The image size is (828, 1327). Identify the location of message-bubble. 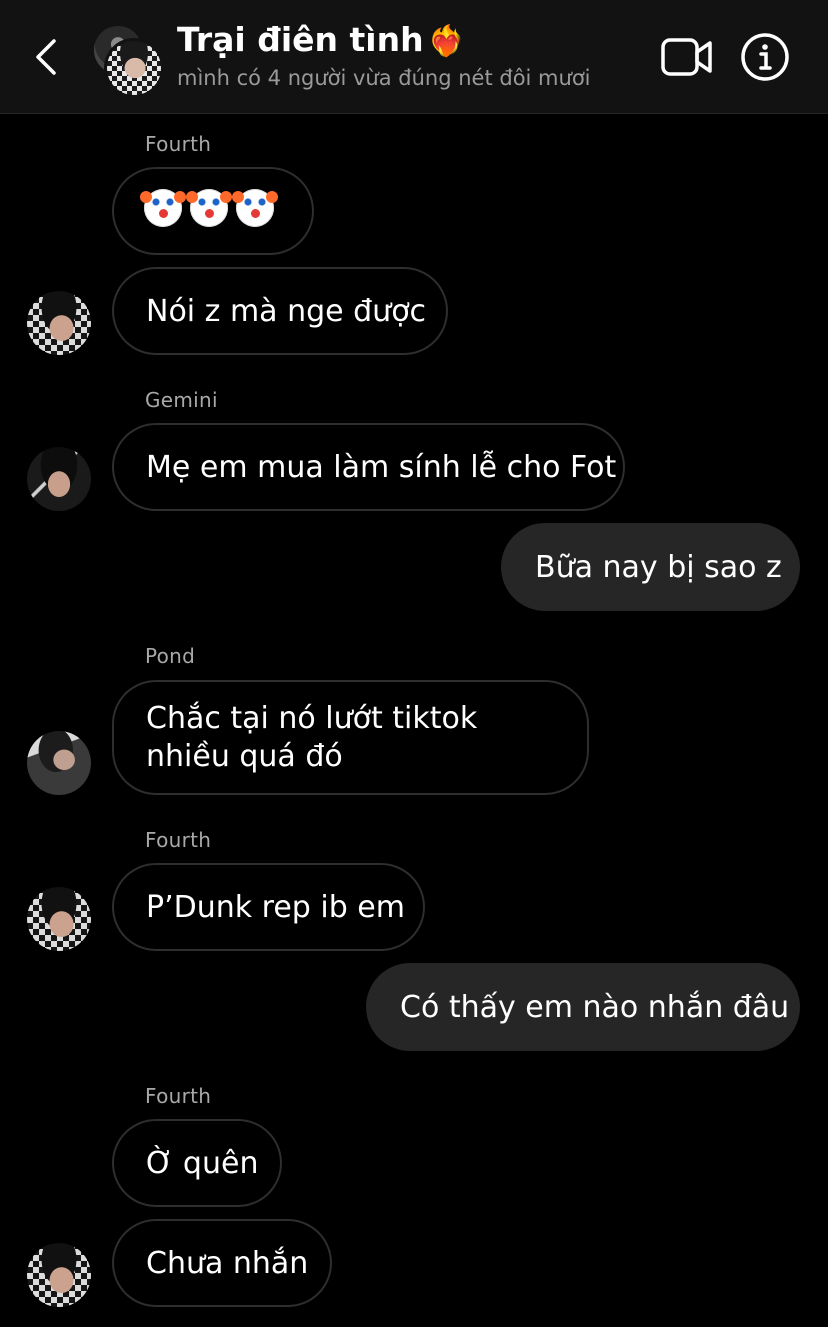
(213, 211).